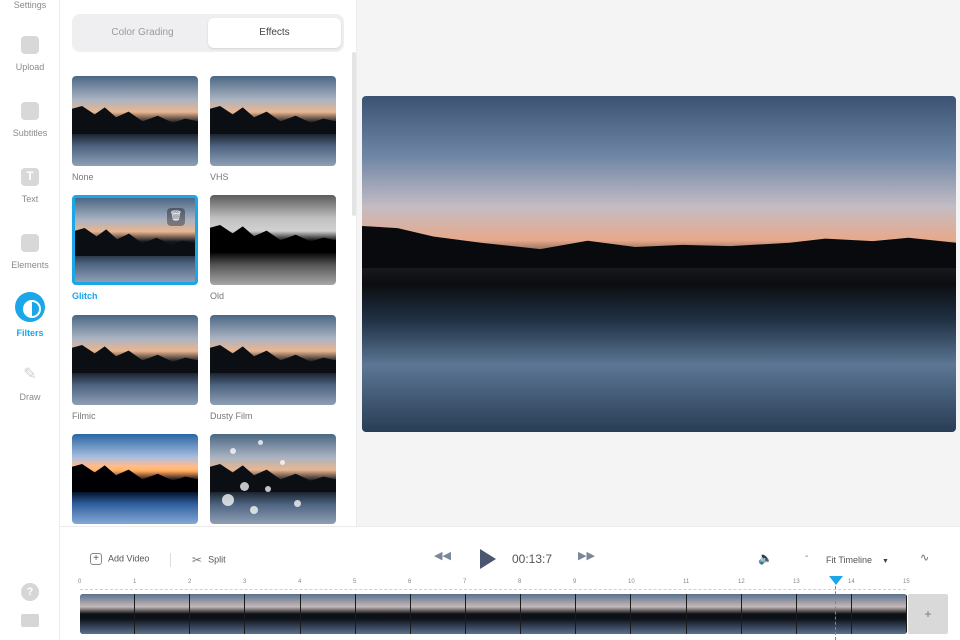 The width and height of the screenshot is (960, 640). What do you see at coordinates (30, 111) in the screenshot?
I see `subtitles-icon` at bounding box center [30, 111].